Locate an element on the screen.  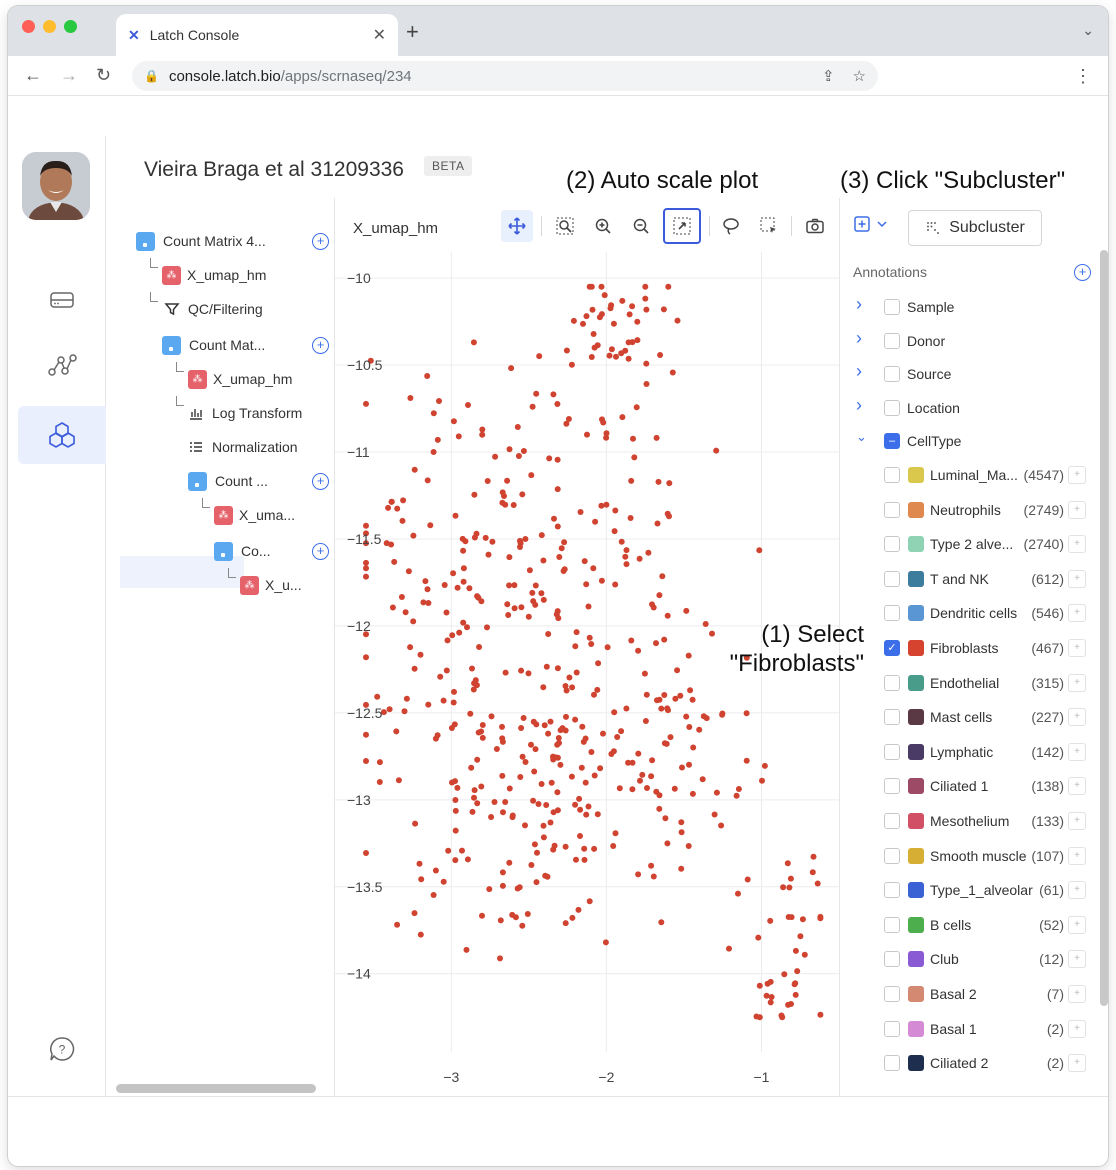
close-window-button is located at coordinates (28, 26).